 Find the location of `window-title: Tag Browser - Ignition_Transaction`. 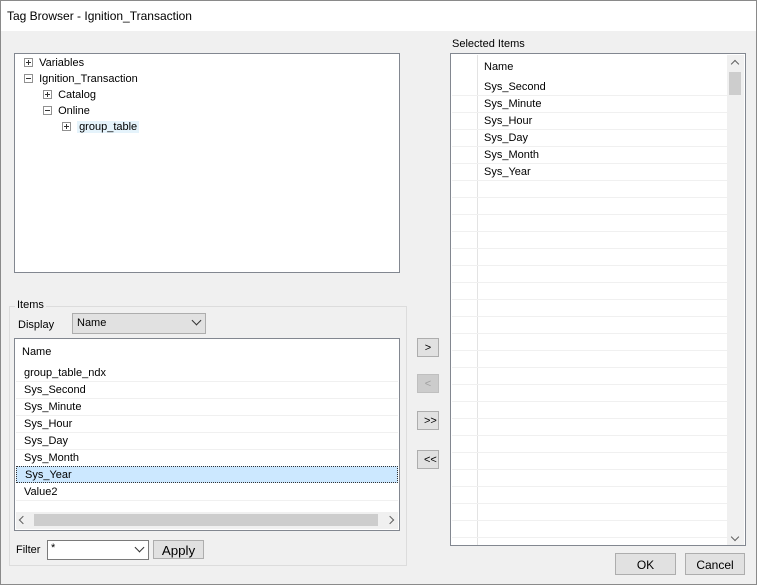

window-title: Tag Browser - Ignition_Transaction is located at coordinates (378, 16).